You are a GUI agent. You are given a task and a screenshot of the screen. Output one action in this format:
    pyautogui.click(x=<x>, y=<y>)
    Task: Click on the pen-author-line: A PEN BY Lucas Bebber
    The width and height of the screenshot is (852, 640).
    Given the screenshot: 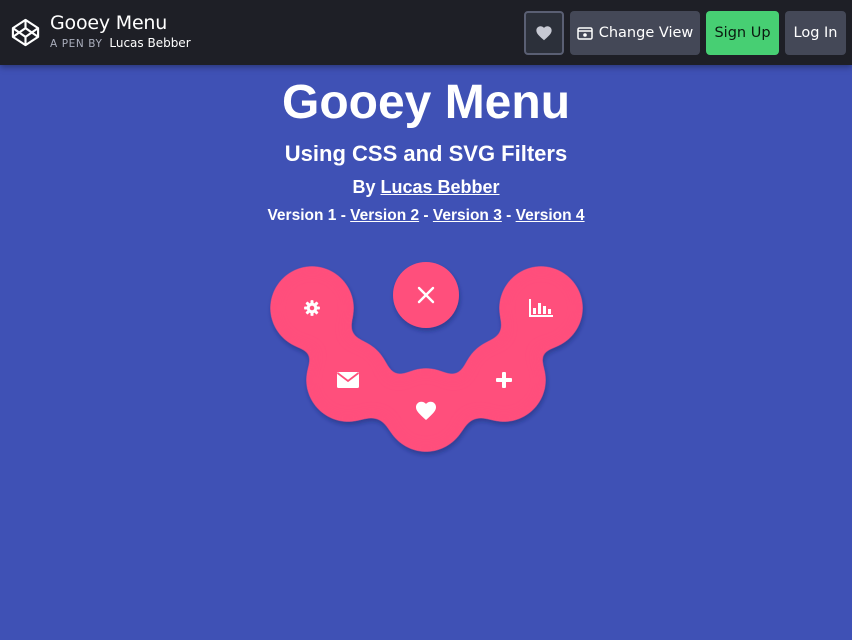 What is the action you would take?
    pyautogui.click(x=120, y=43)
    